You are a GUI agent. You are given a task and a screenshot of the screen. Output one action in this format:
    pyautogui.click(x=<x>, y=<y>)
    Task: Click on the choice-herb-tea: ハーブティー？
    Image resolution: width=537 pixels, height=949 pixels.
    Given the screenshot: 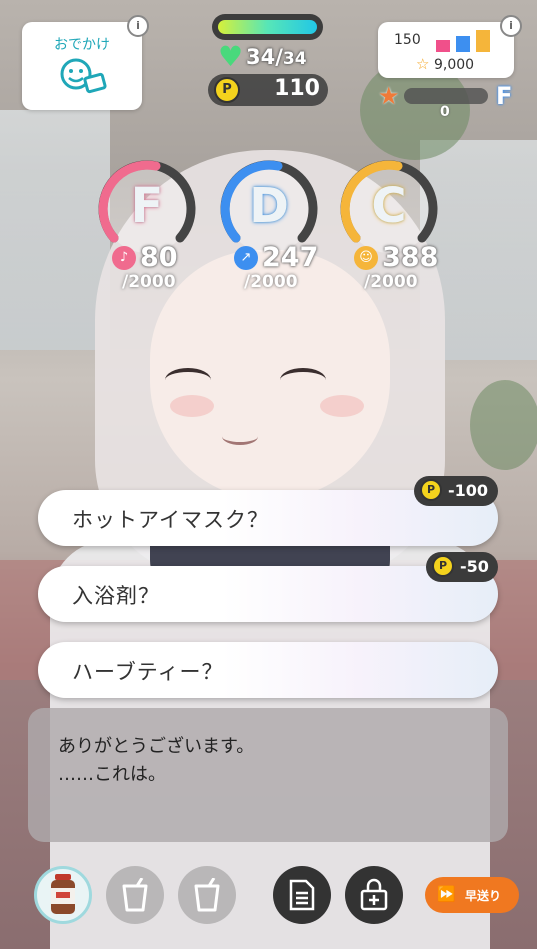 What is the action you would take?
    pyautogui.click(x=268, y=670)
    